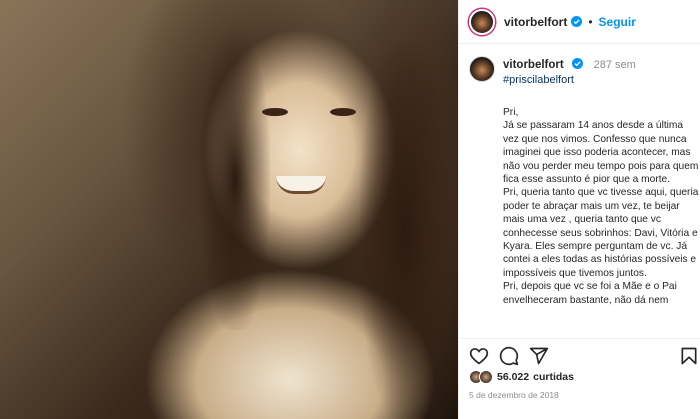 The width and height of the screenshot is (700, 419). Describe the element at coordinates (535, 22) in the screenshot. I see `author-username: vitorbelfort` at that location.